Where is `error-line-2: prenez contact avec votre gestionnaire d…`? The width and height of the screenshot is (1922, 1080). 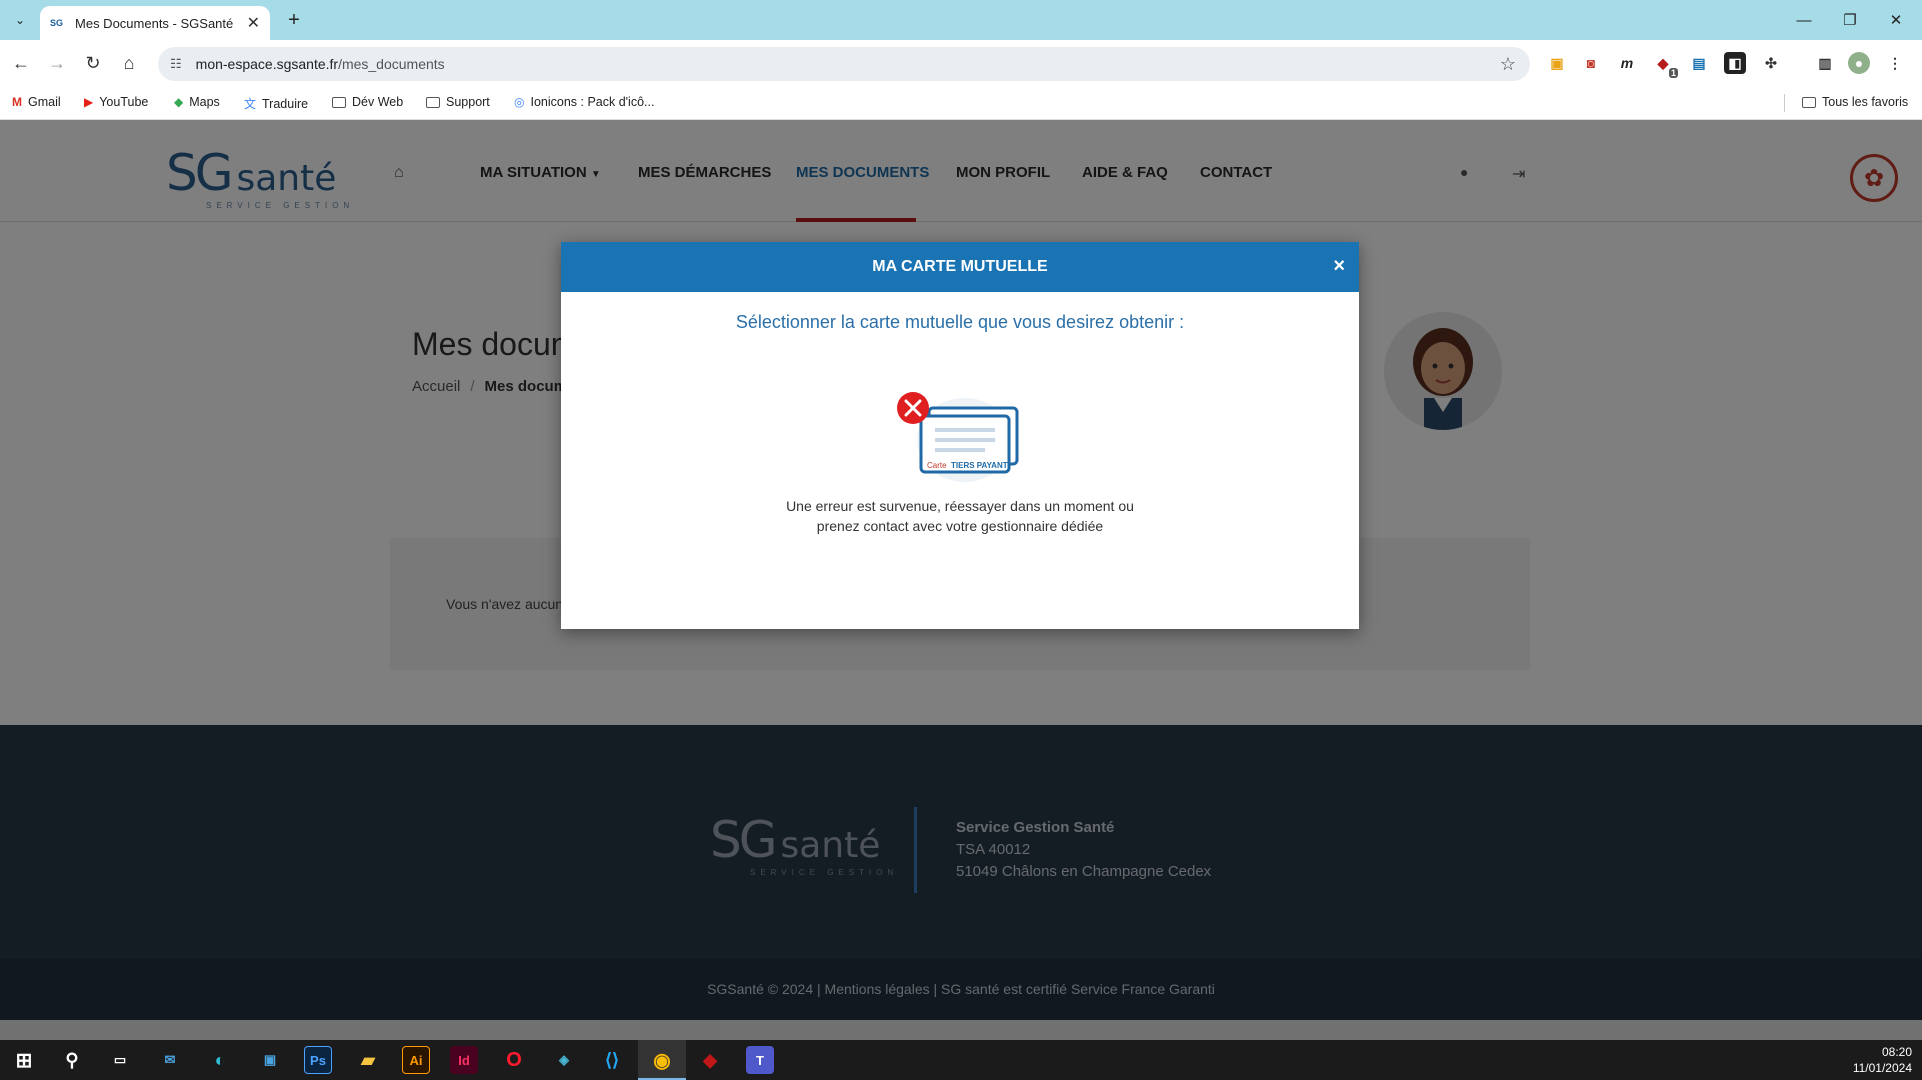
error-line-2: prenez contact avec votre gestionnaire d… is located at coordinates (960, 526).